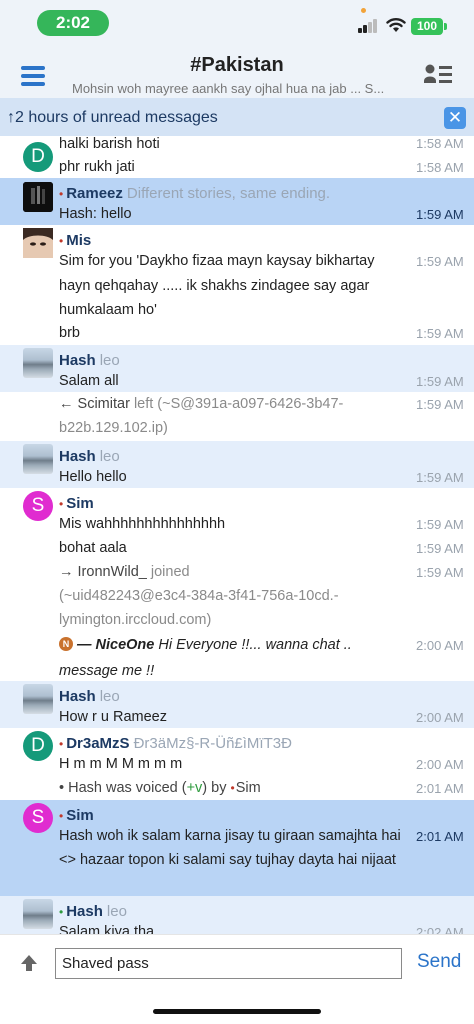  What do you see at coordinates (237, 1011) in the screenshot?
I see `home-indicator` at bounding box center [237, 1011].